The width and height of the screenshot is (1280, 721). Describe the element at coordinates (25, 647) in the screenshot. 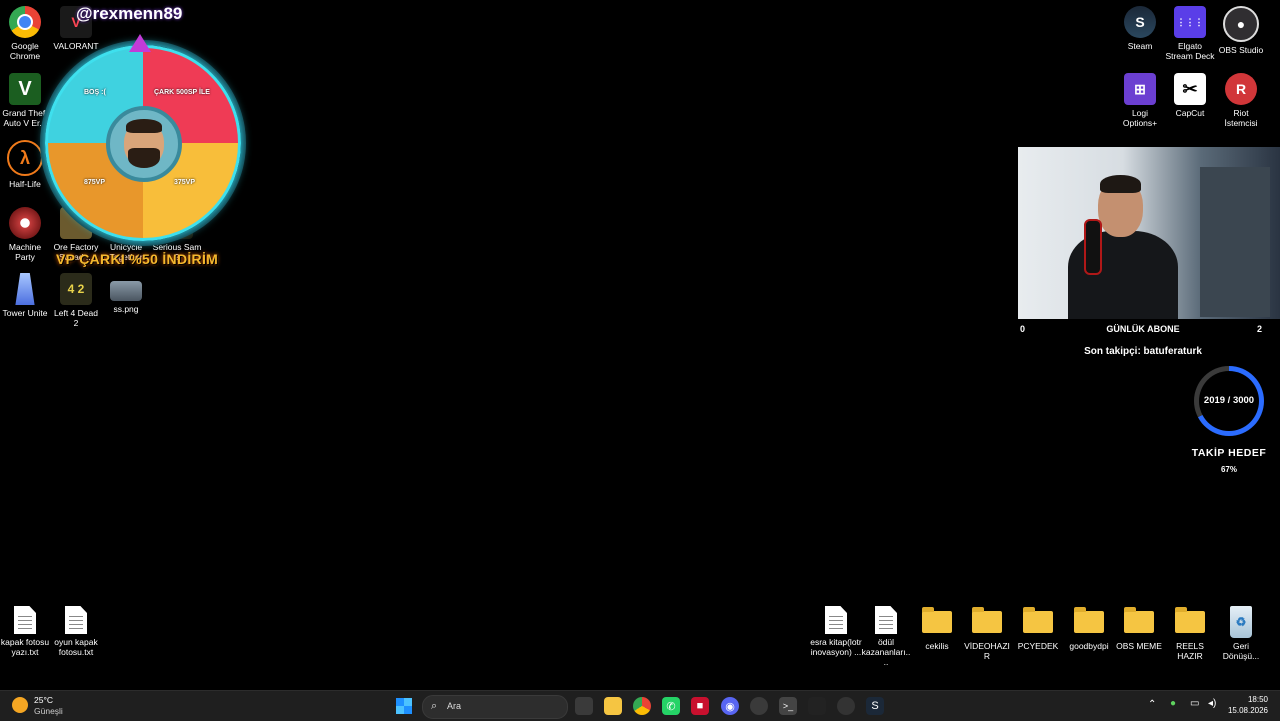

I see `icon-label: kapak fotosu yazı.txt` at that location.